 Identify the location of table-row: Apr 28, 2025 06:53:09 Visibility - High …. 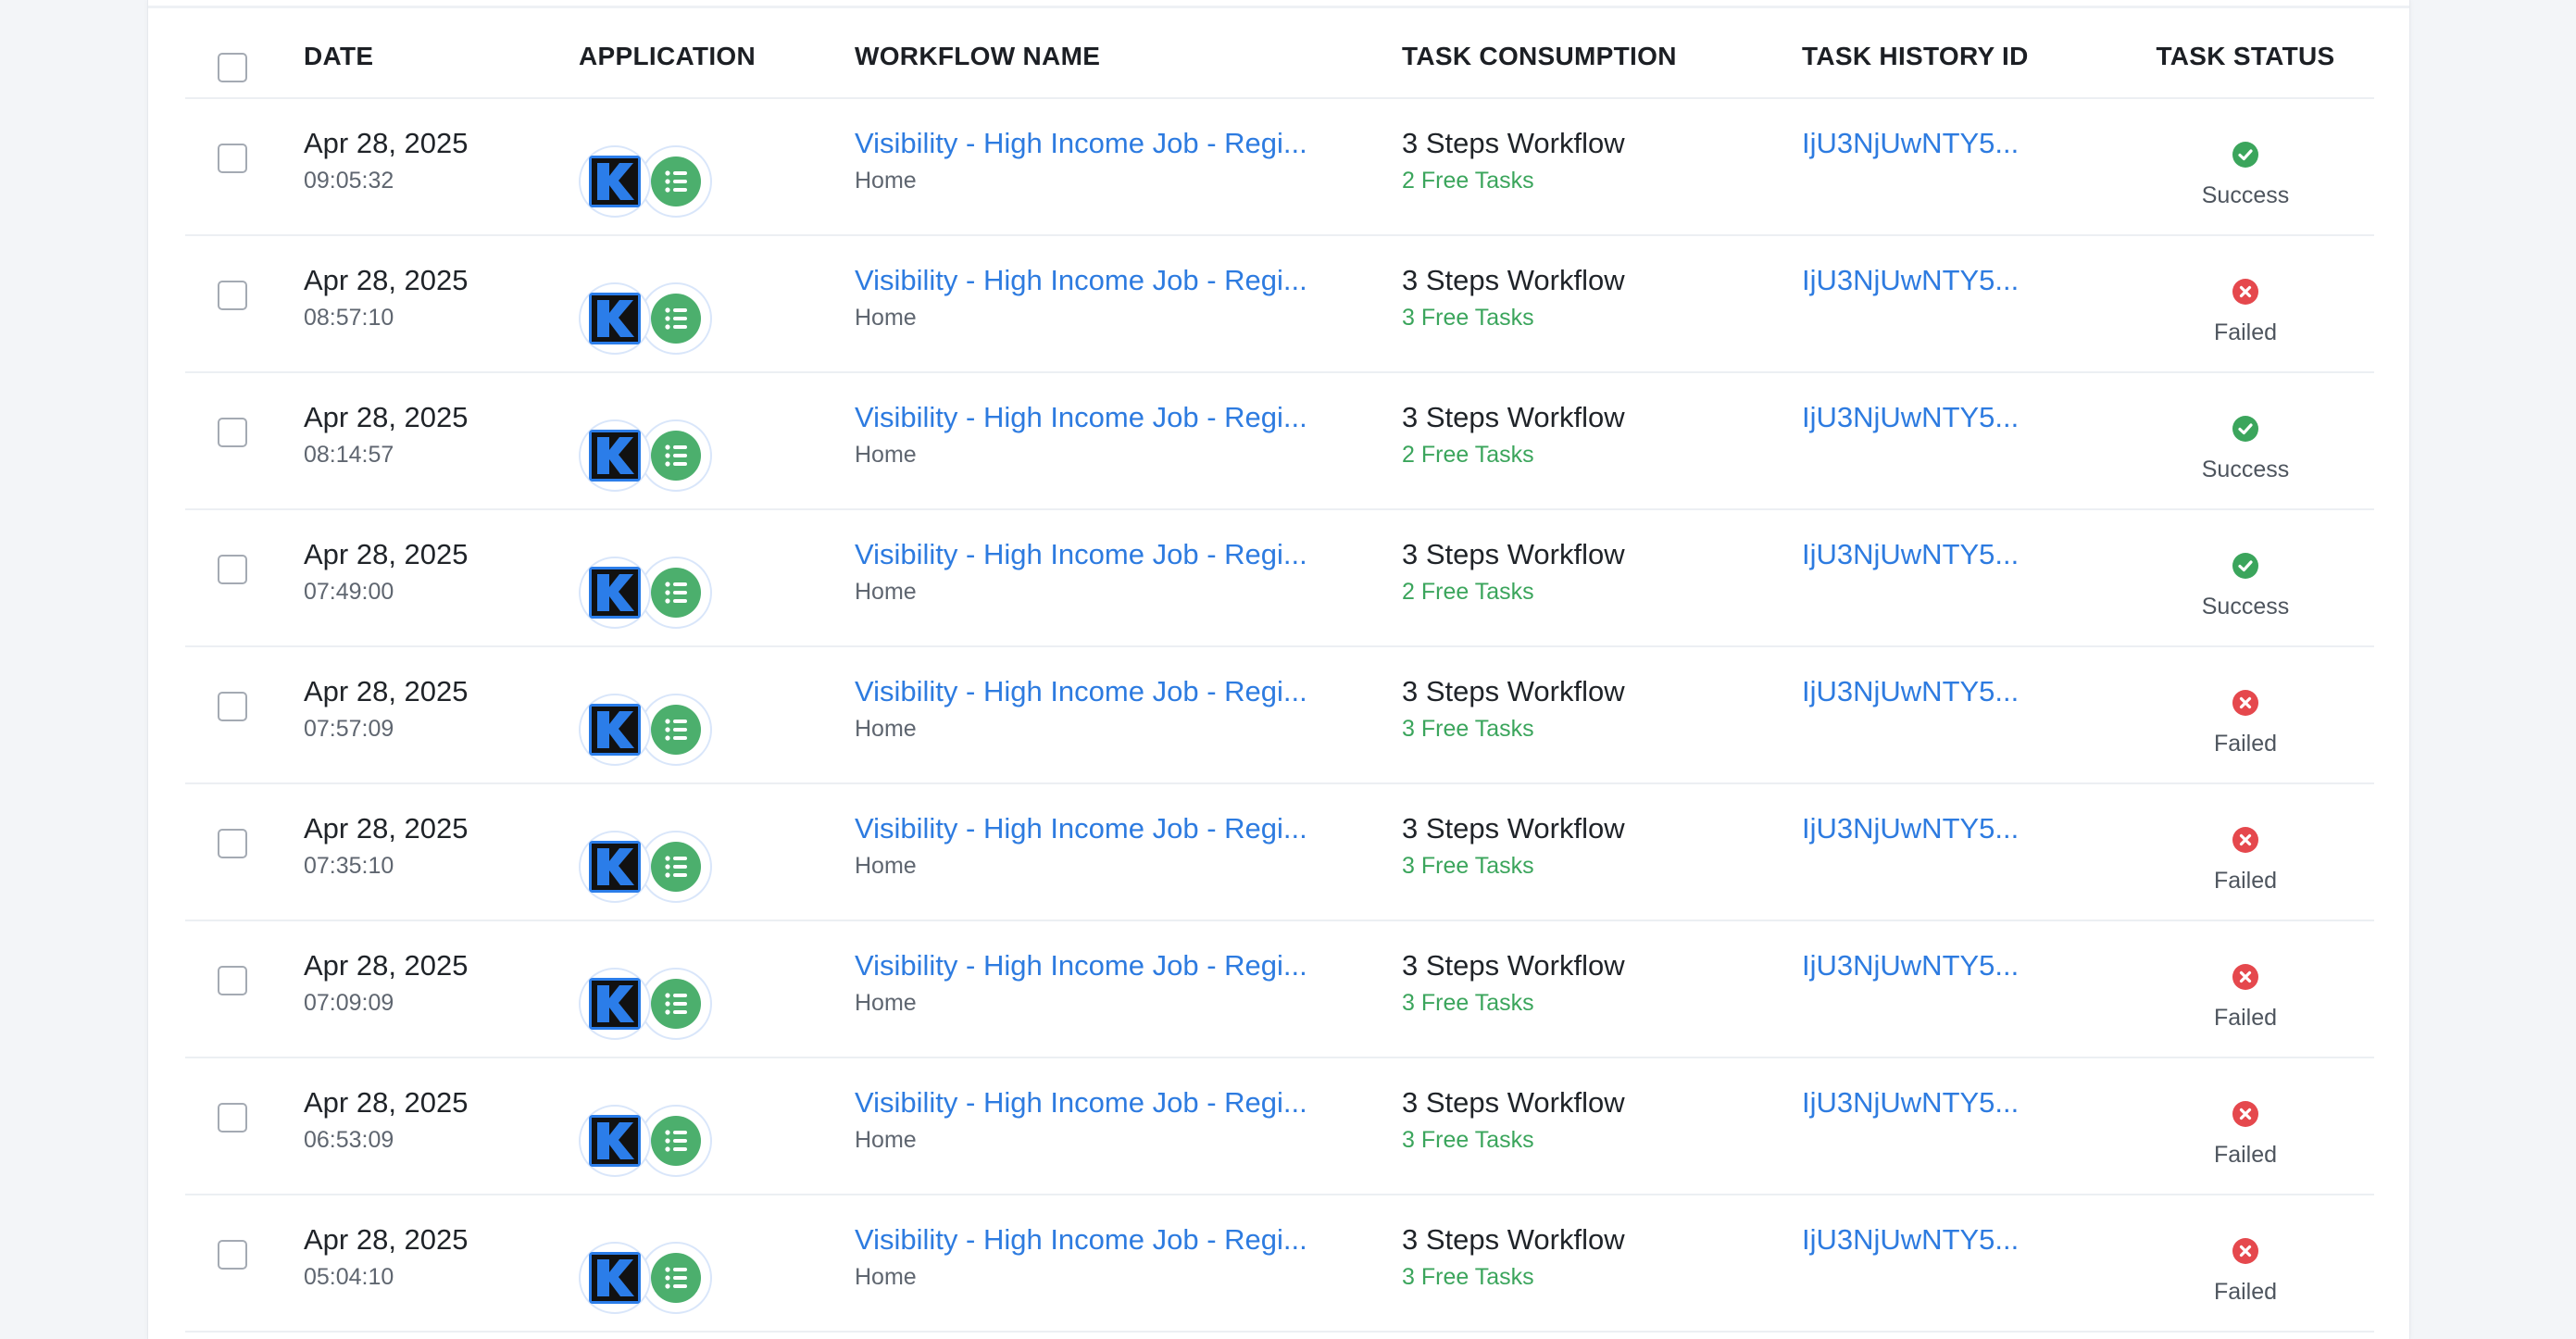
(1279, 1126).